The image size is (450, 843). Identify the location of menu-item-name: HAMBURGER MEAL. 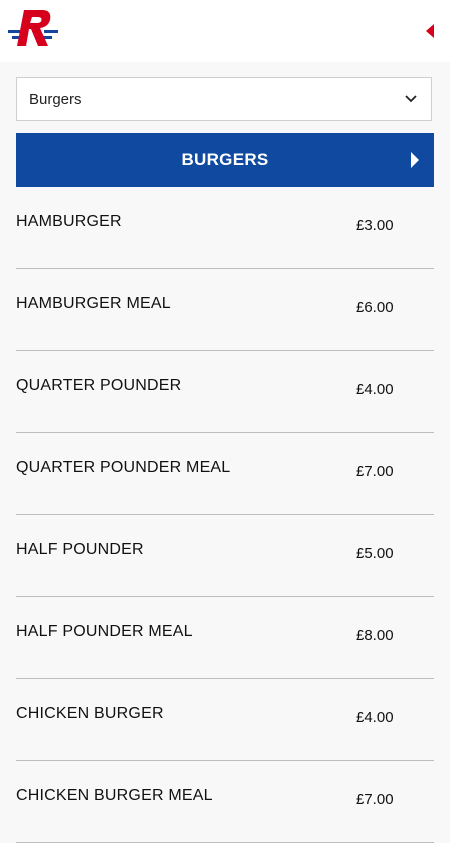
(93, 303).